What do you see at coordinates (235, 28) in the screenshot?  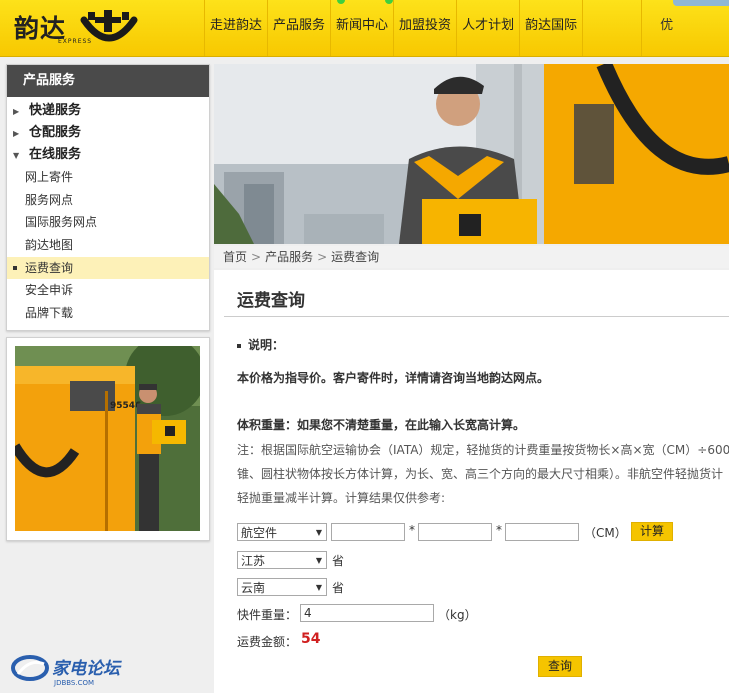 I see `nav-about: 走进韵达` at bounding box center [235, 28].